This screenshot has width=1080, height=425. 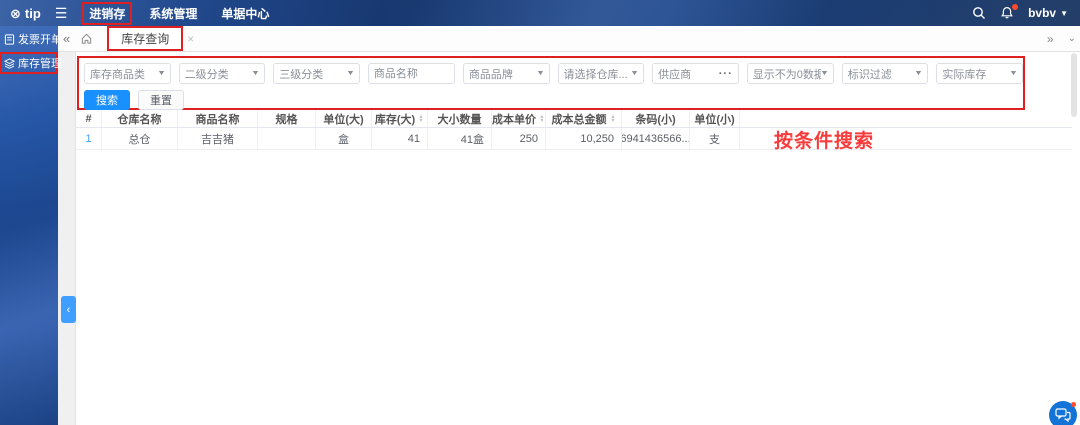 I want to click on filter-nonzero-select: 显示不为0数据 ▼, so click(x=790, y=73).